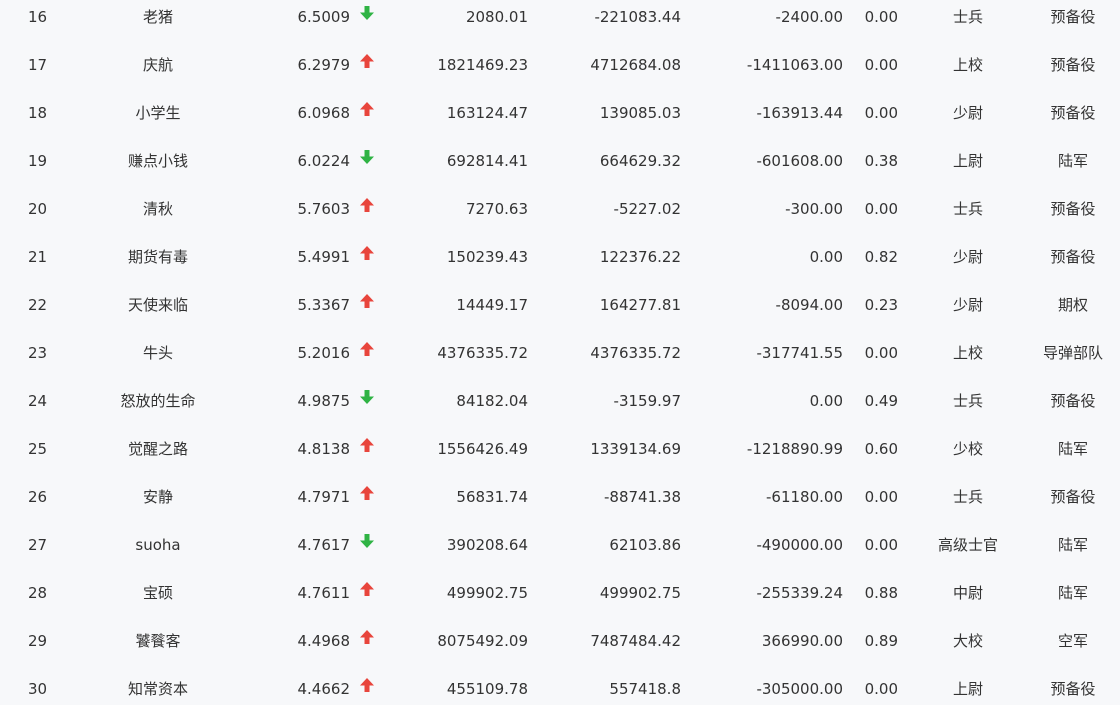 This screenshot has height=705, width=1120. What do you see at coordinates (799, 689) in the screenshot?
I see `value-3-cell: -305000.00` at bounding box center [799, 689].